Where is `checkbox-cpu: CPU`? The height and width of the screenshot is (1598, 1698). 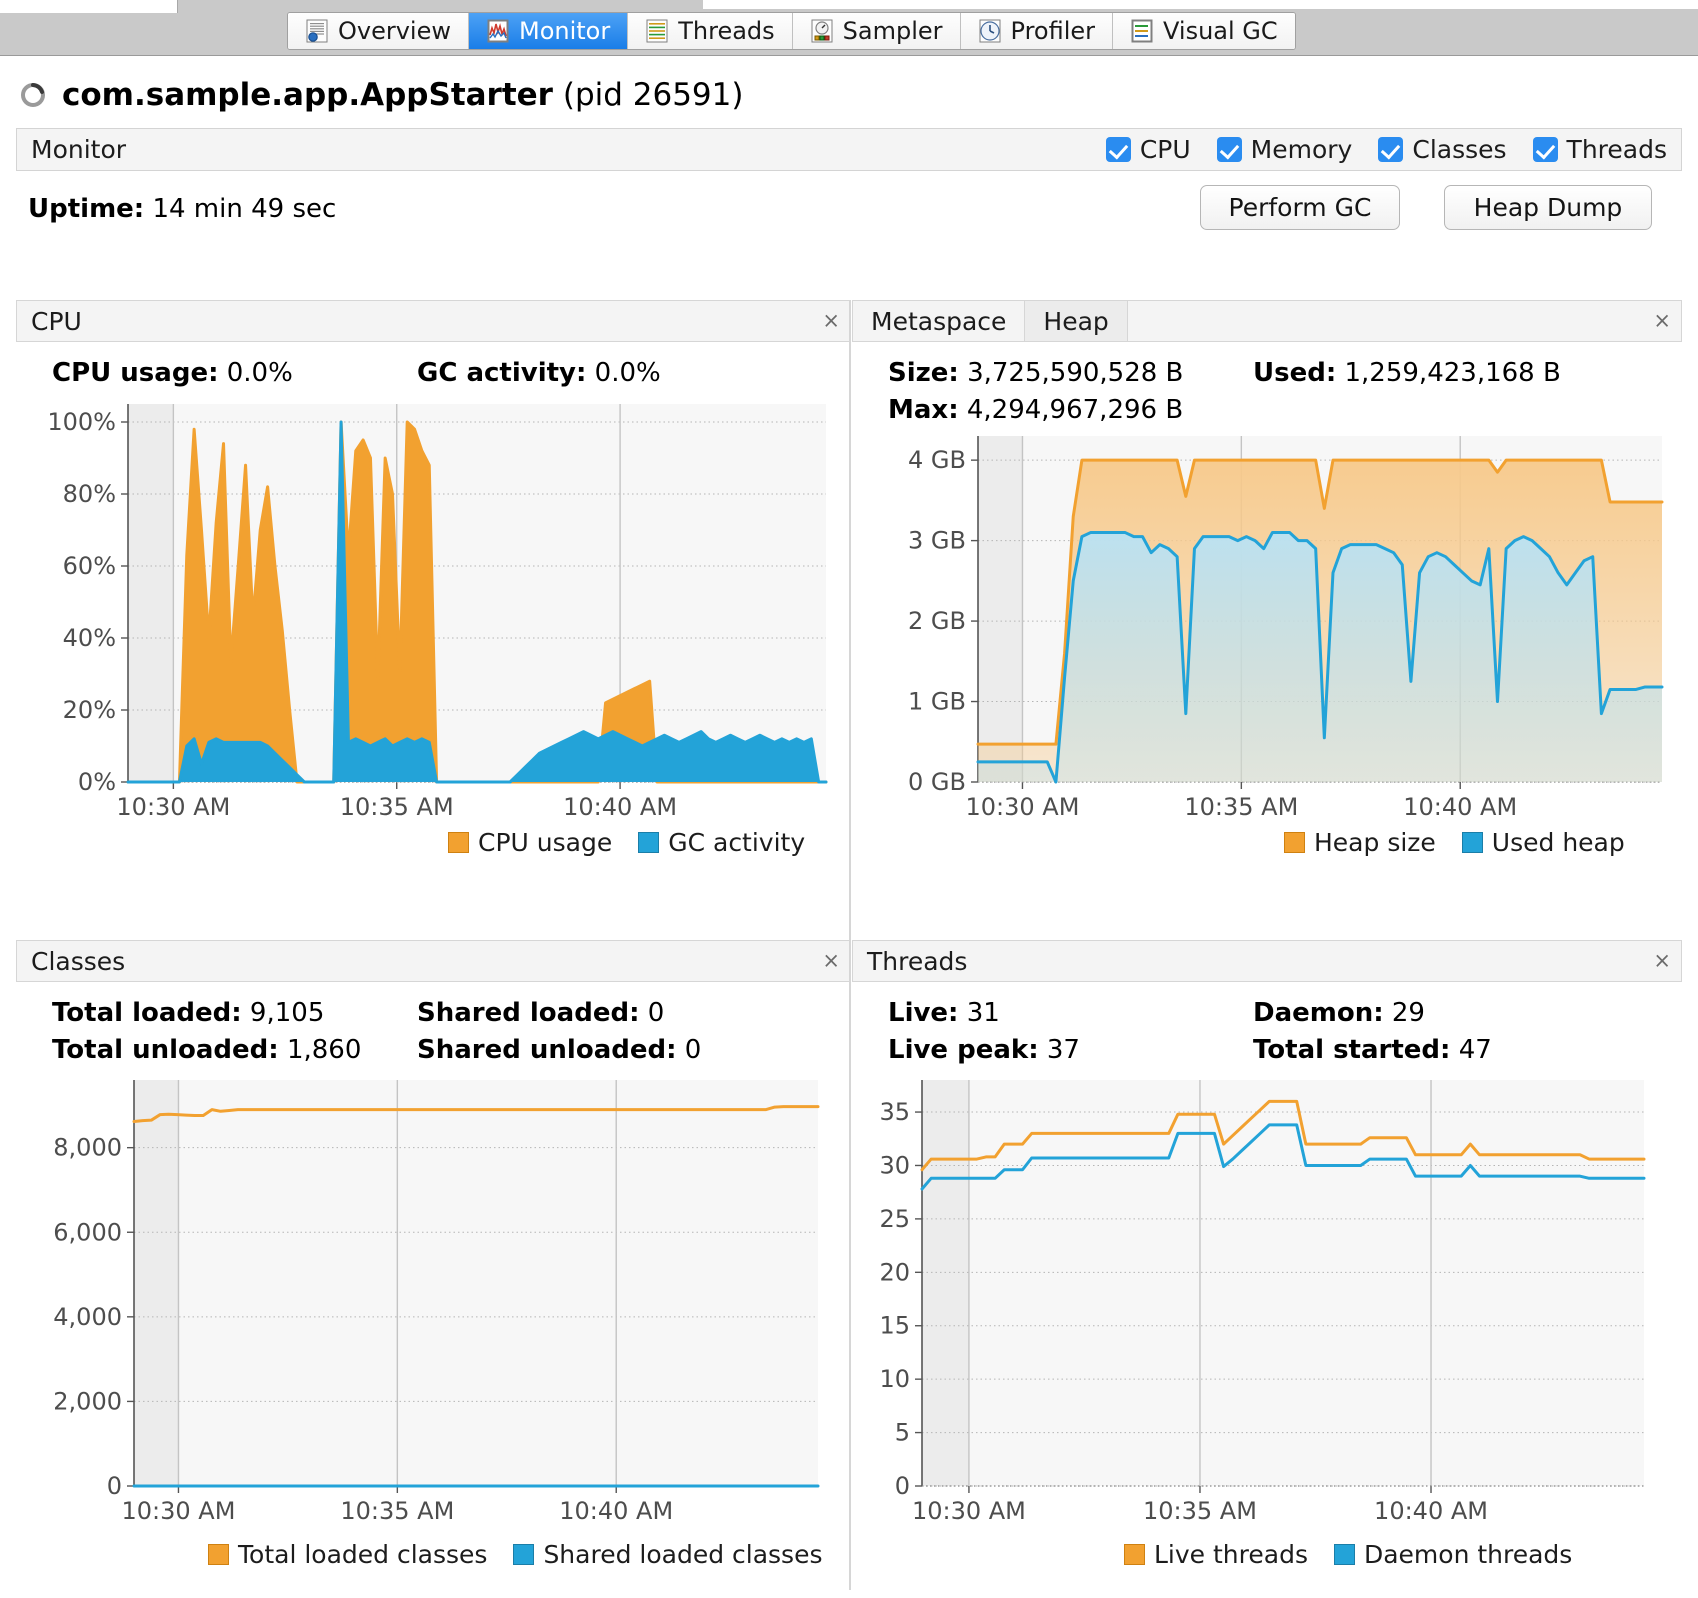 checkbox-cpu: CPU is located at coordinates (1148, 149).